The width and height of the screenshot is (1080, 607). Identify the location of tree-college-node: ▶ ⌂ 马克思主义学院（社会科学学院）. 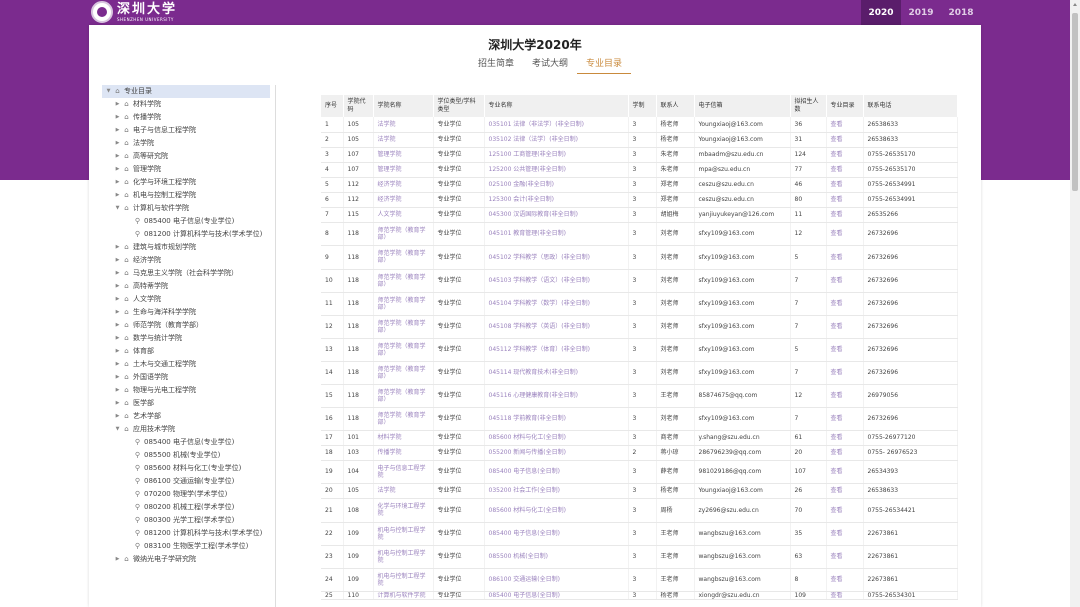
(186, 273).